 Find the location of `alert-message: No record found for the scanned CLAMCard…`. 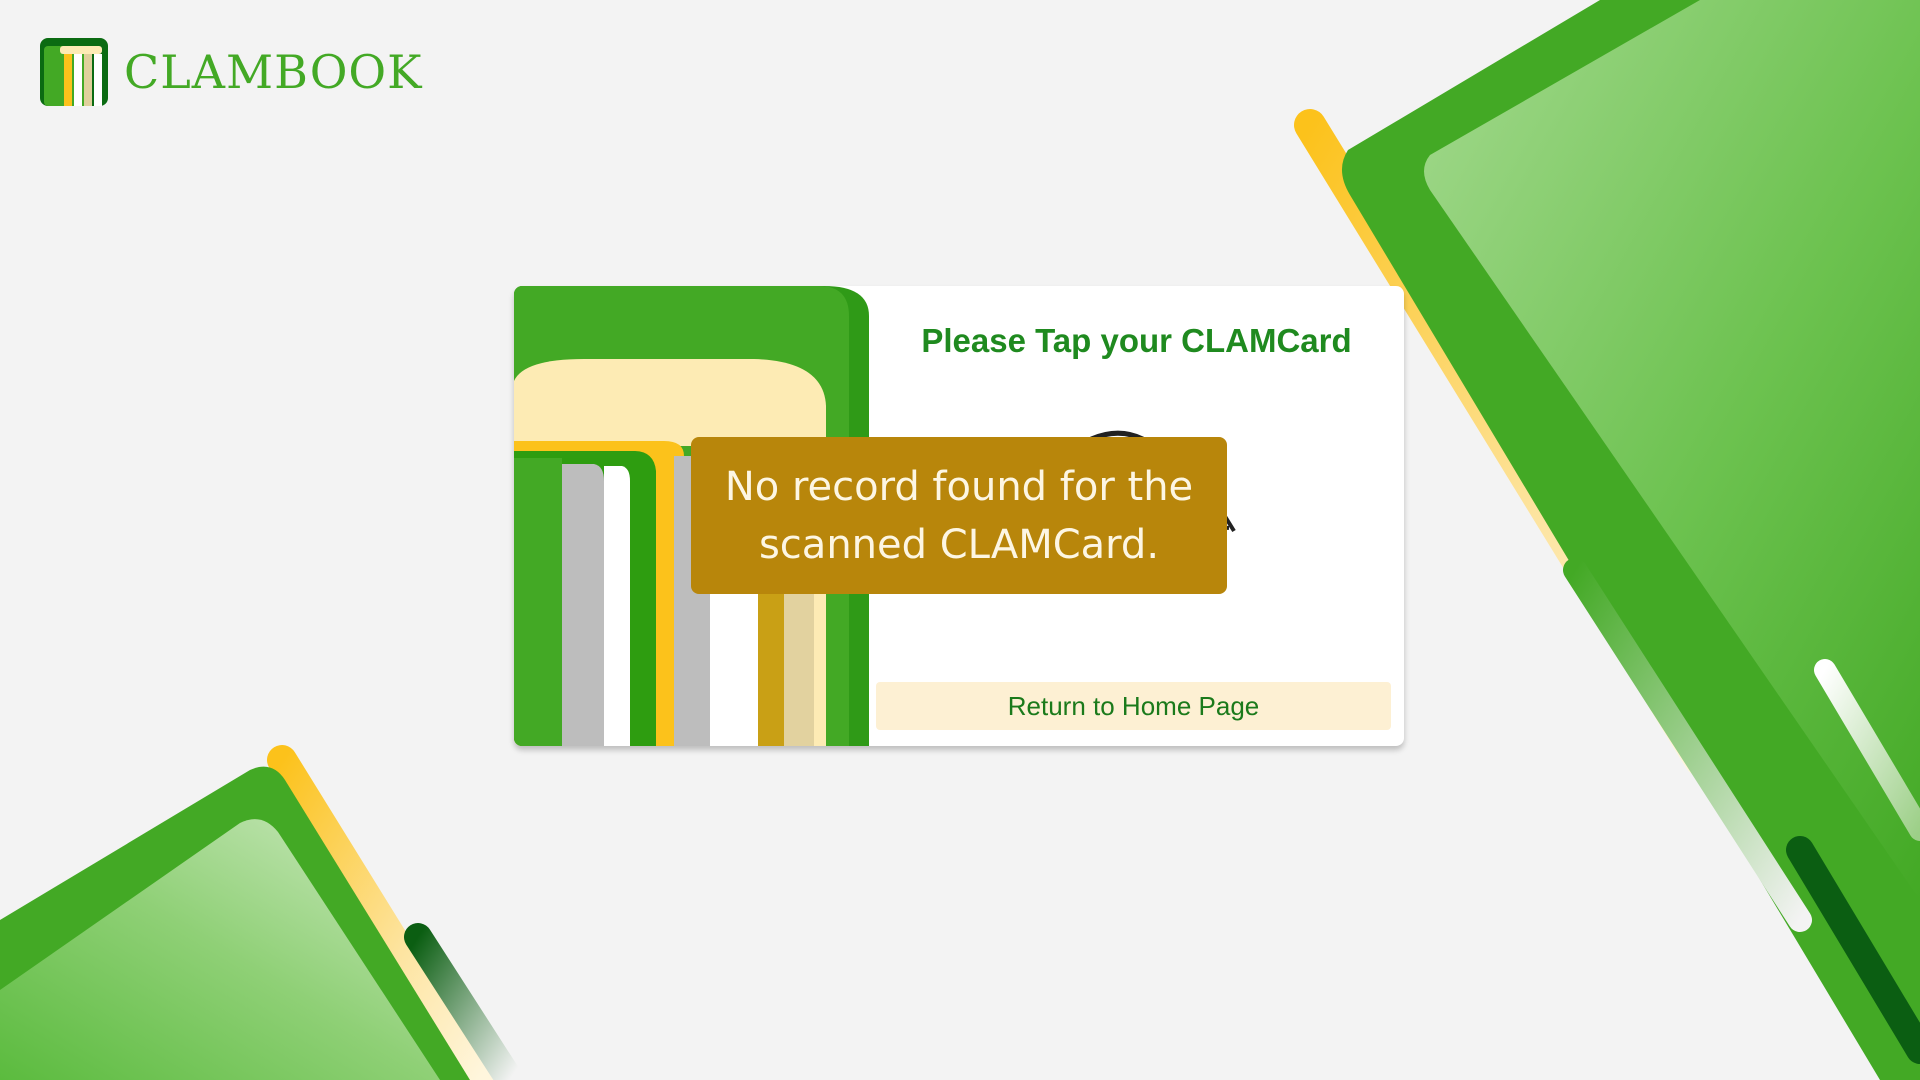

alert-message: No record found for the scanned CLAMCard… is located at coordinates (959, 515).